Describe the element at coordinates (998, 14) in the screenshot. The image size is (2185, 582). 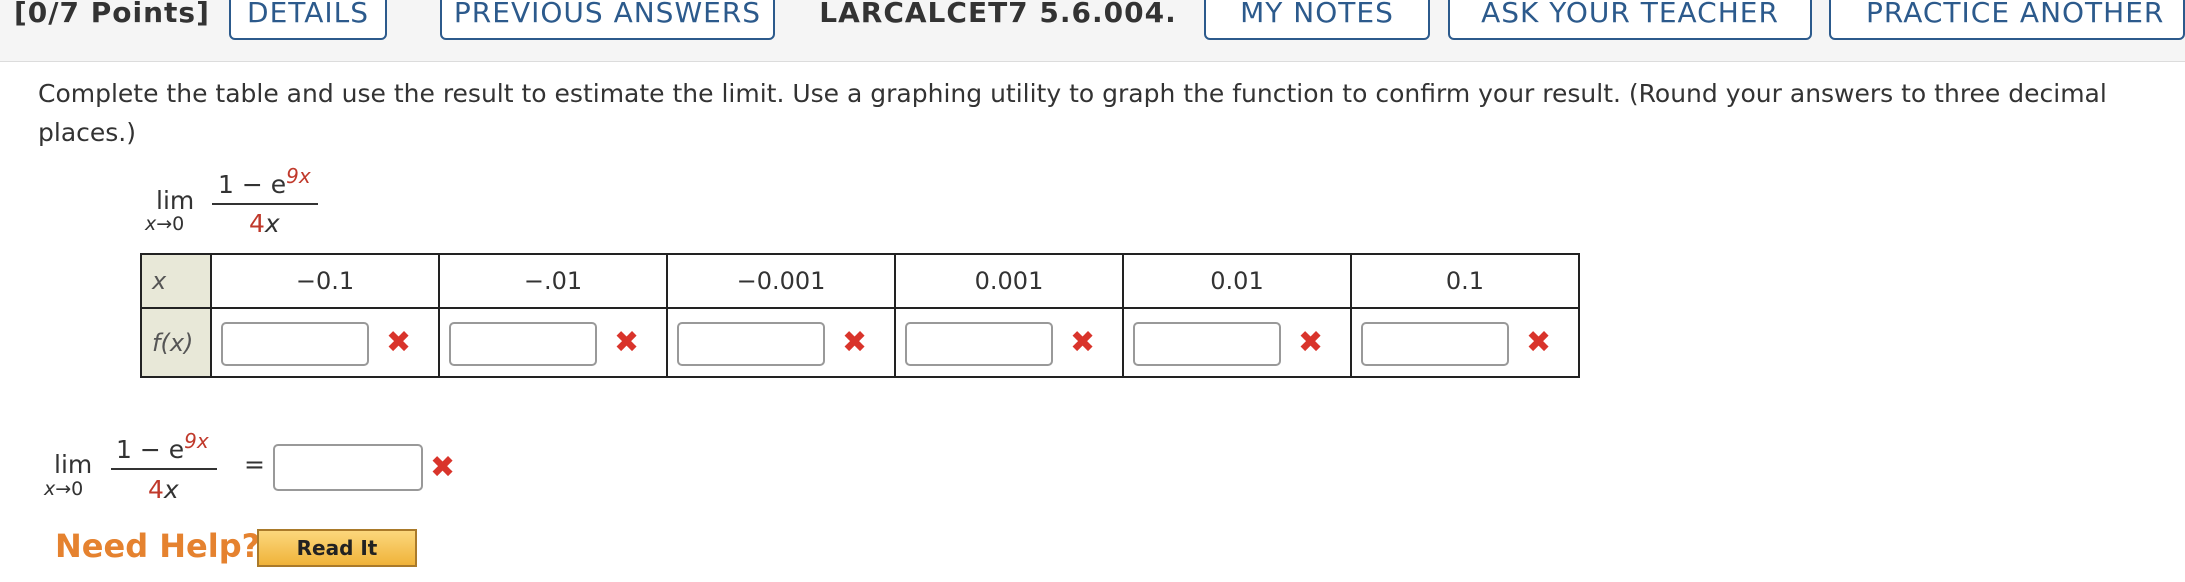
I see `problem-id-label: LARCALCET7 5.6.004.` at that location.